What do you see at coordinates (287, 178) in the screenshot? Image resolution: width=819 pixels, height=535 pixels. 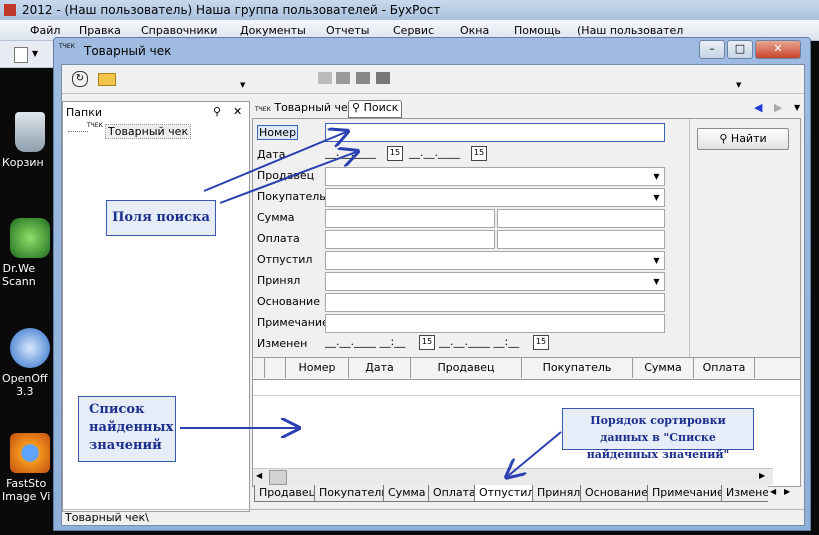 I see `arrow-to-date` at bounding box center [287, 178].